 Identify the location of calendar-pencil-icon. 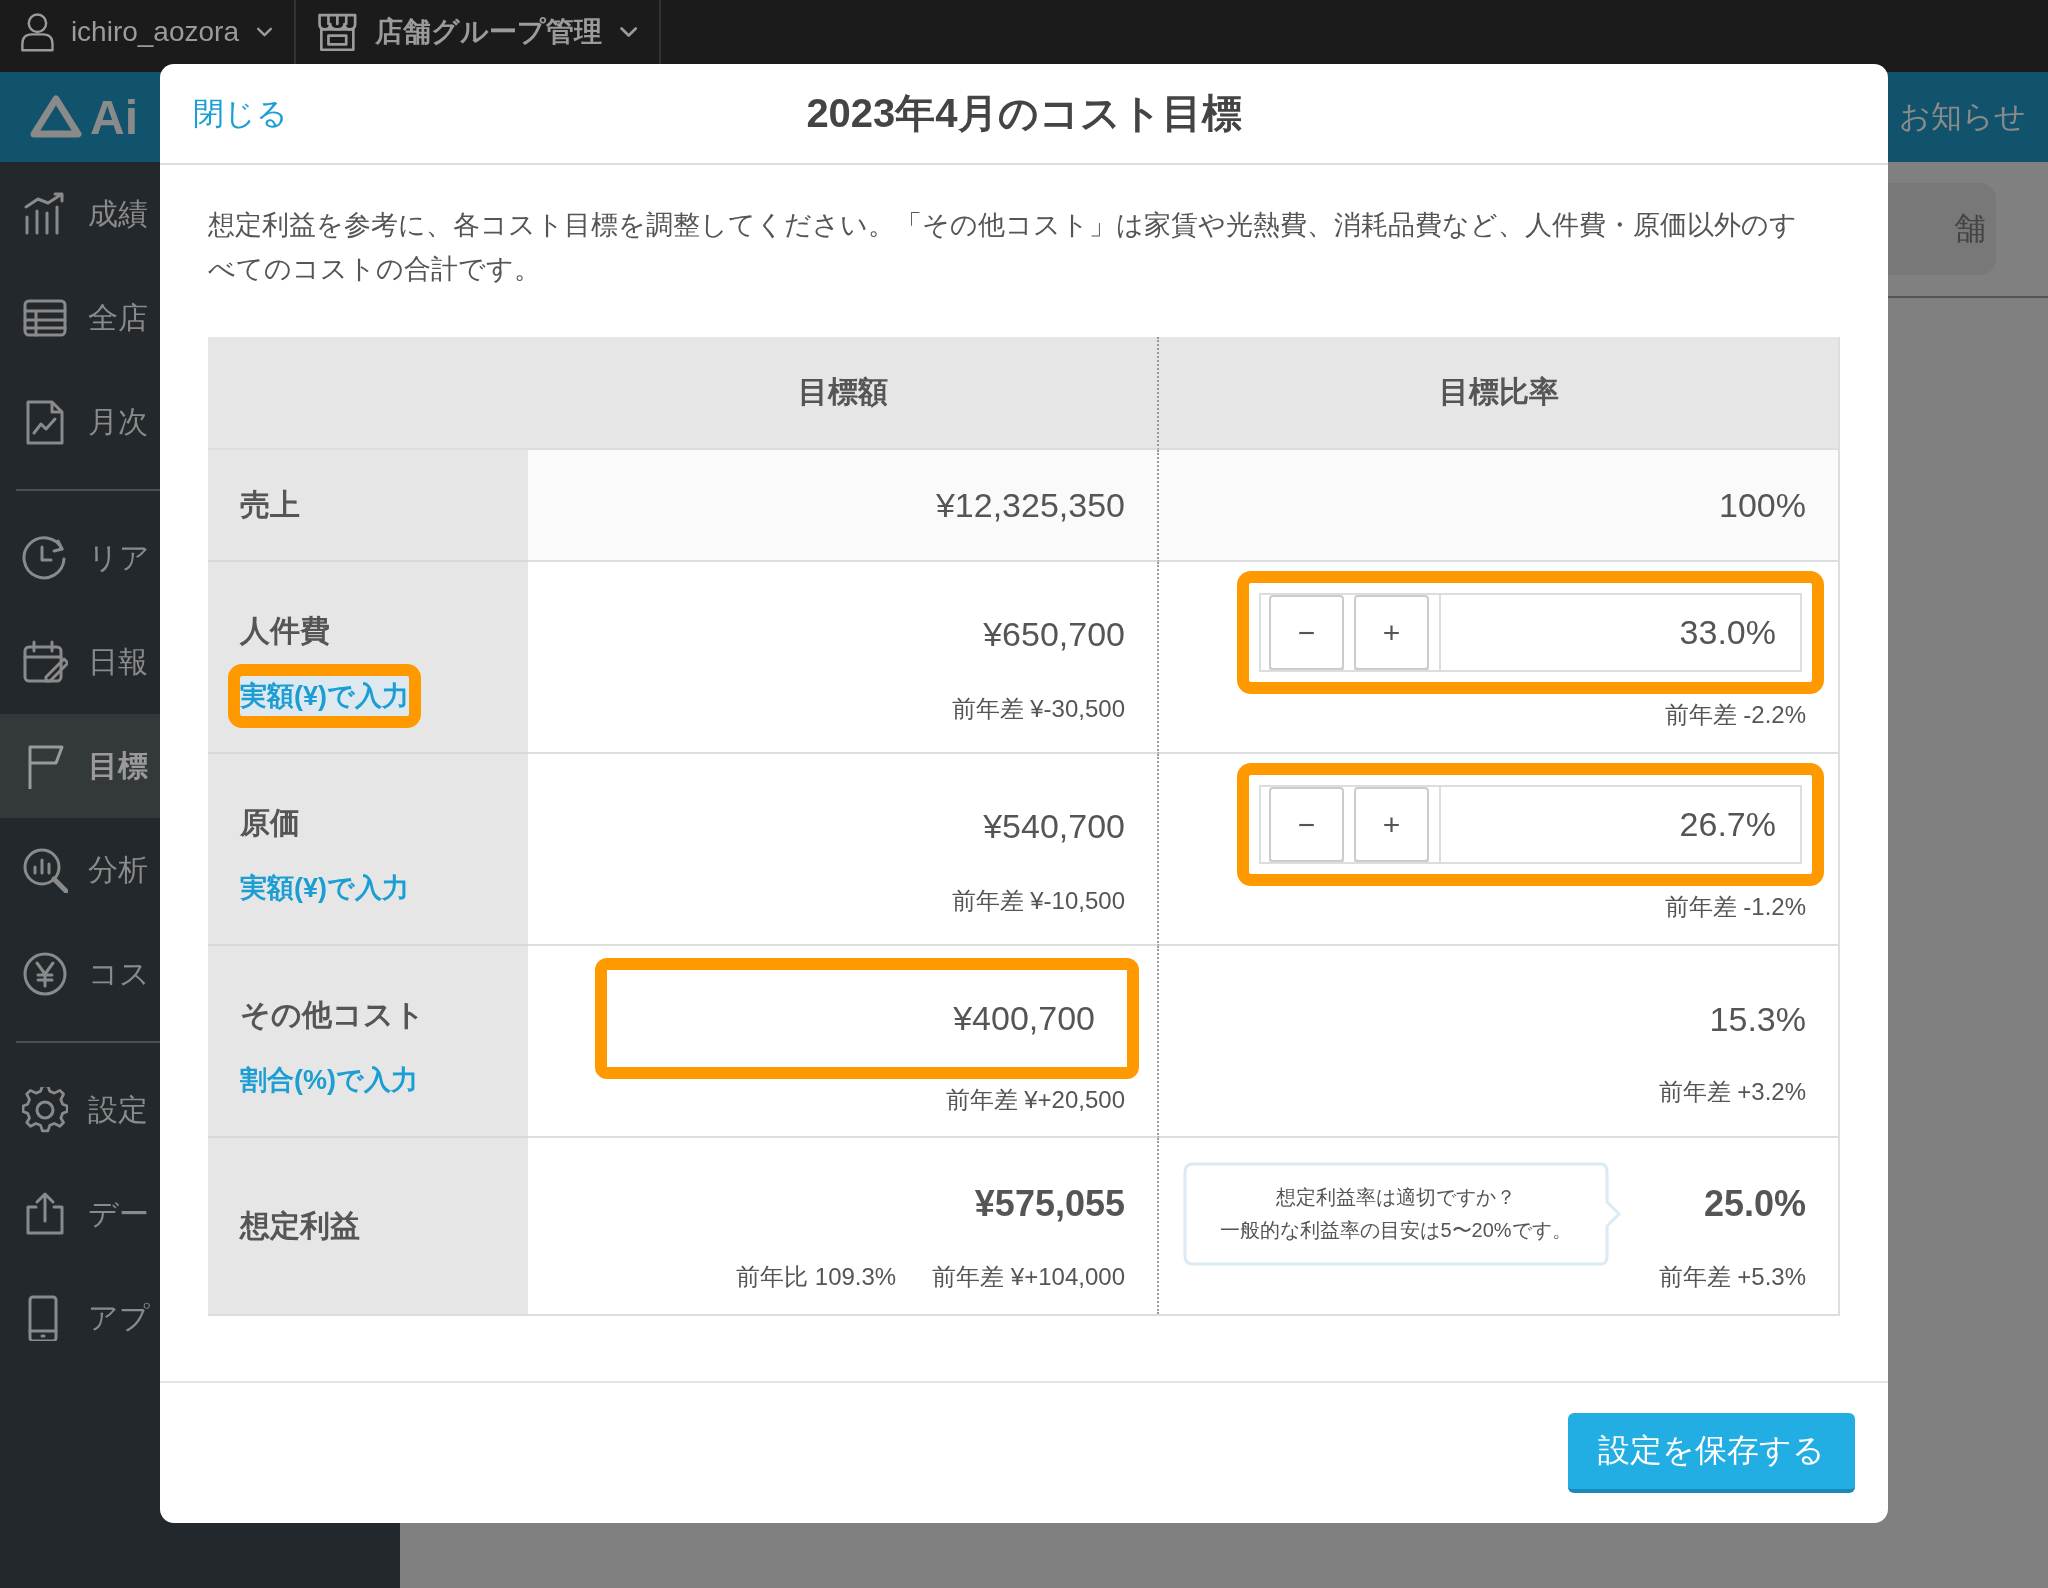
(45, 662).